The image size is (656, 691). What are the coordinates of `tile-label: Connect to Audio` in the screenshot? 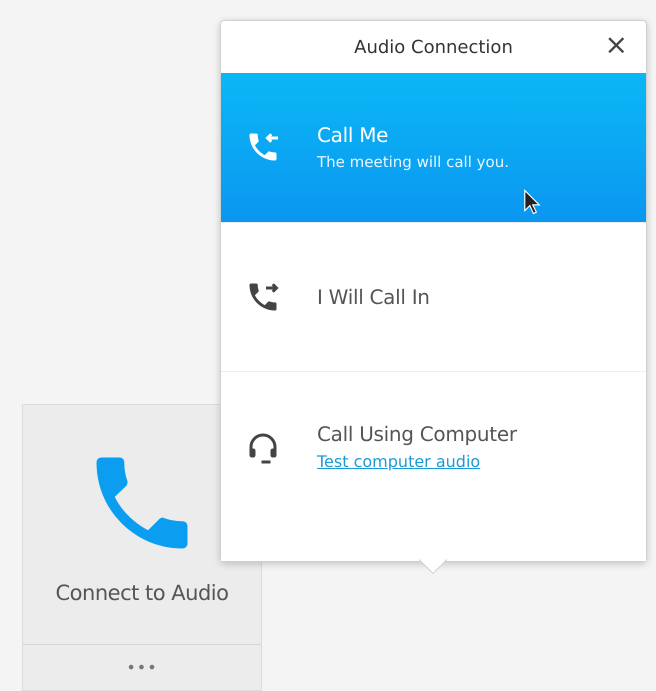 It's located at (142, 593).